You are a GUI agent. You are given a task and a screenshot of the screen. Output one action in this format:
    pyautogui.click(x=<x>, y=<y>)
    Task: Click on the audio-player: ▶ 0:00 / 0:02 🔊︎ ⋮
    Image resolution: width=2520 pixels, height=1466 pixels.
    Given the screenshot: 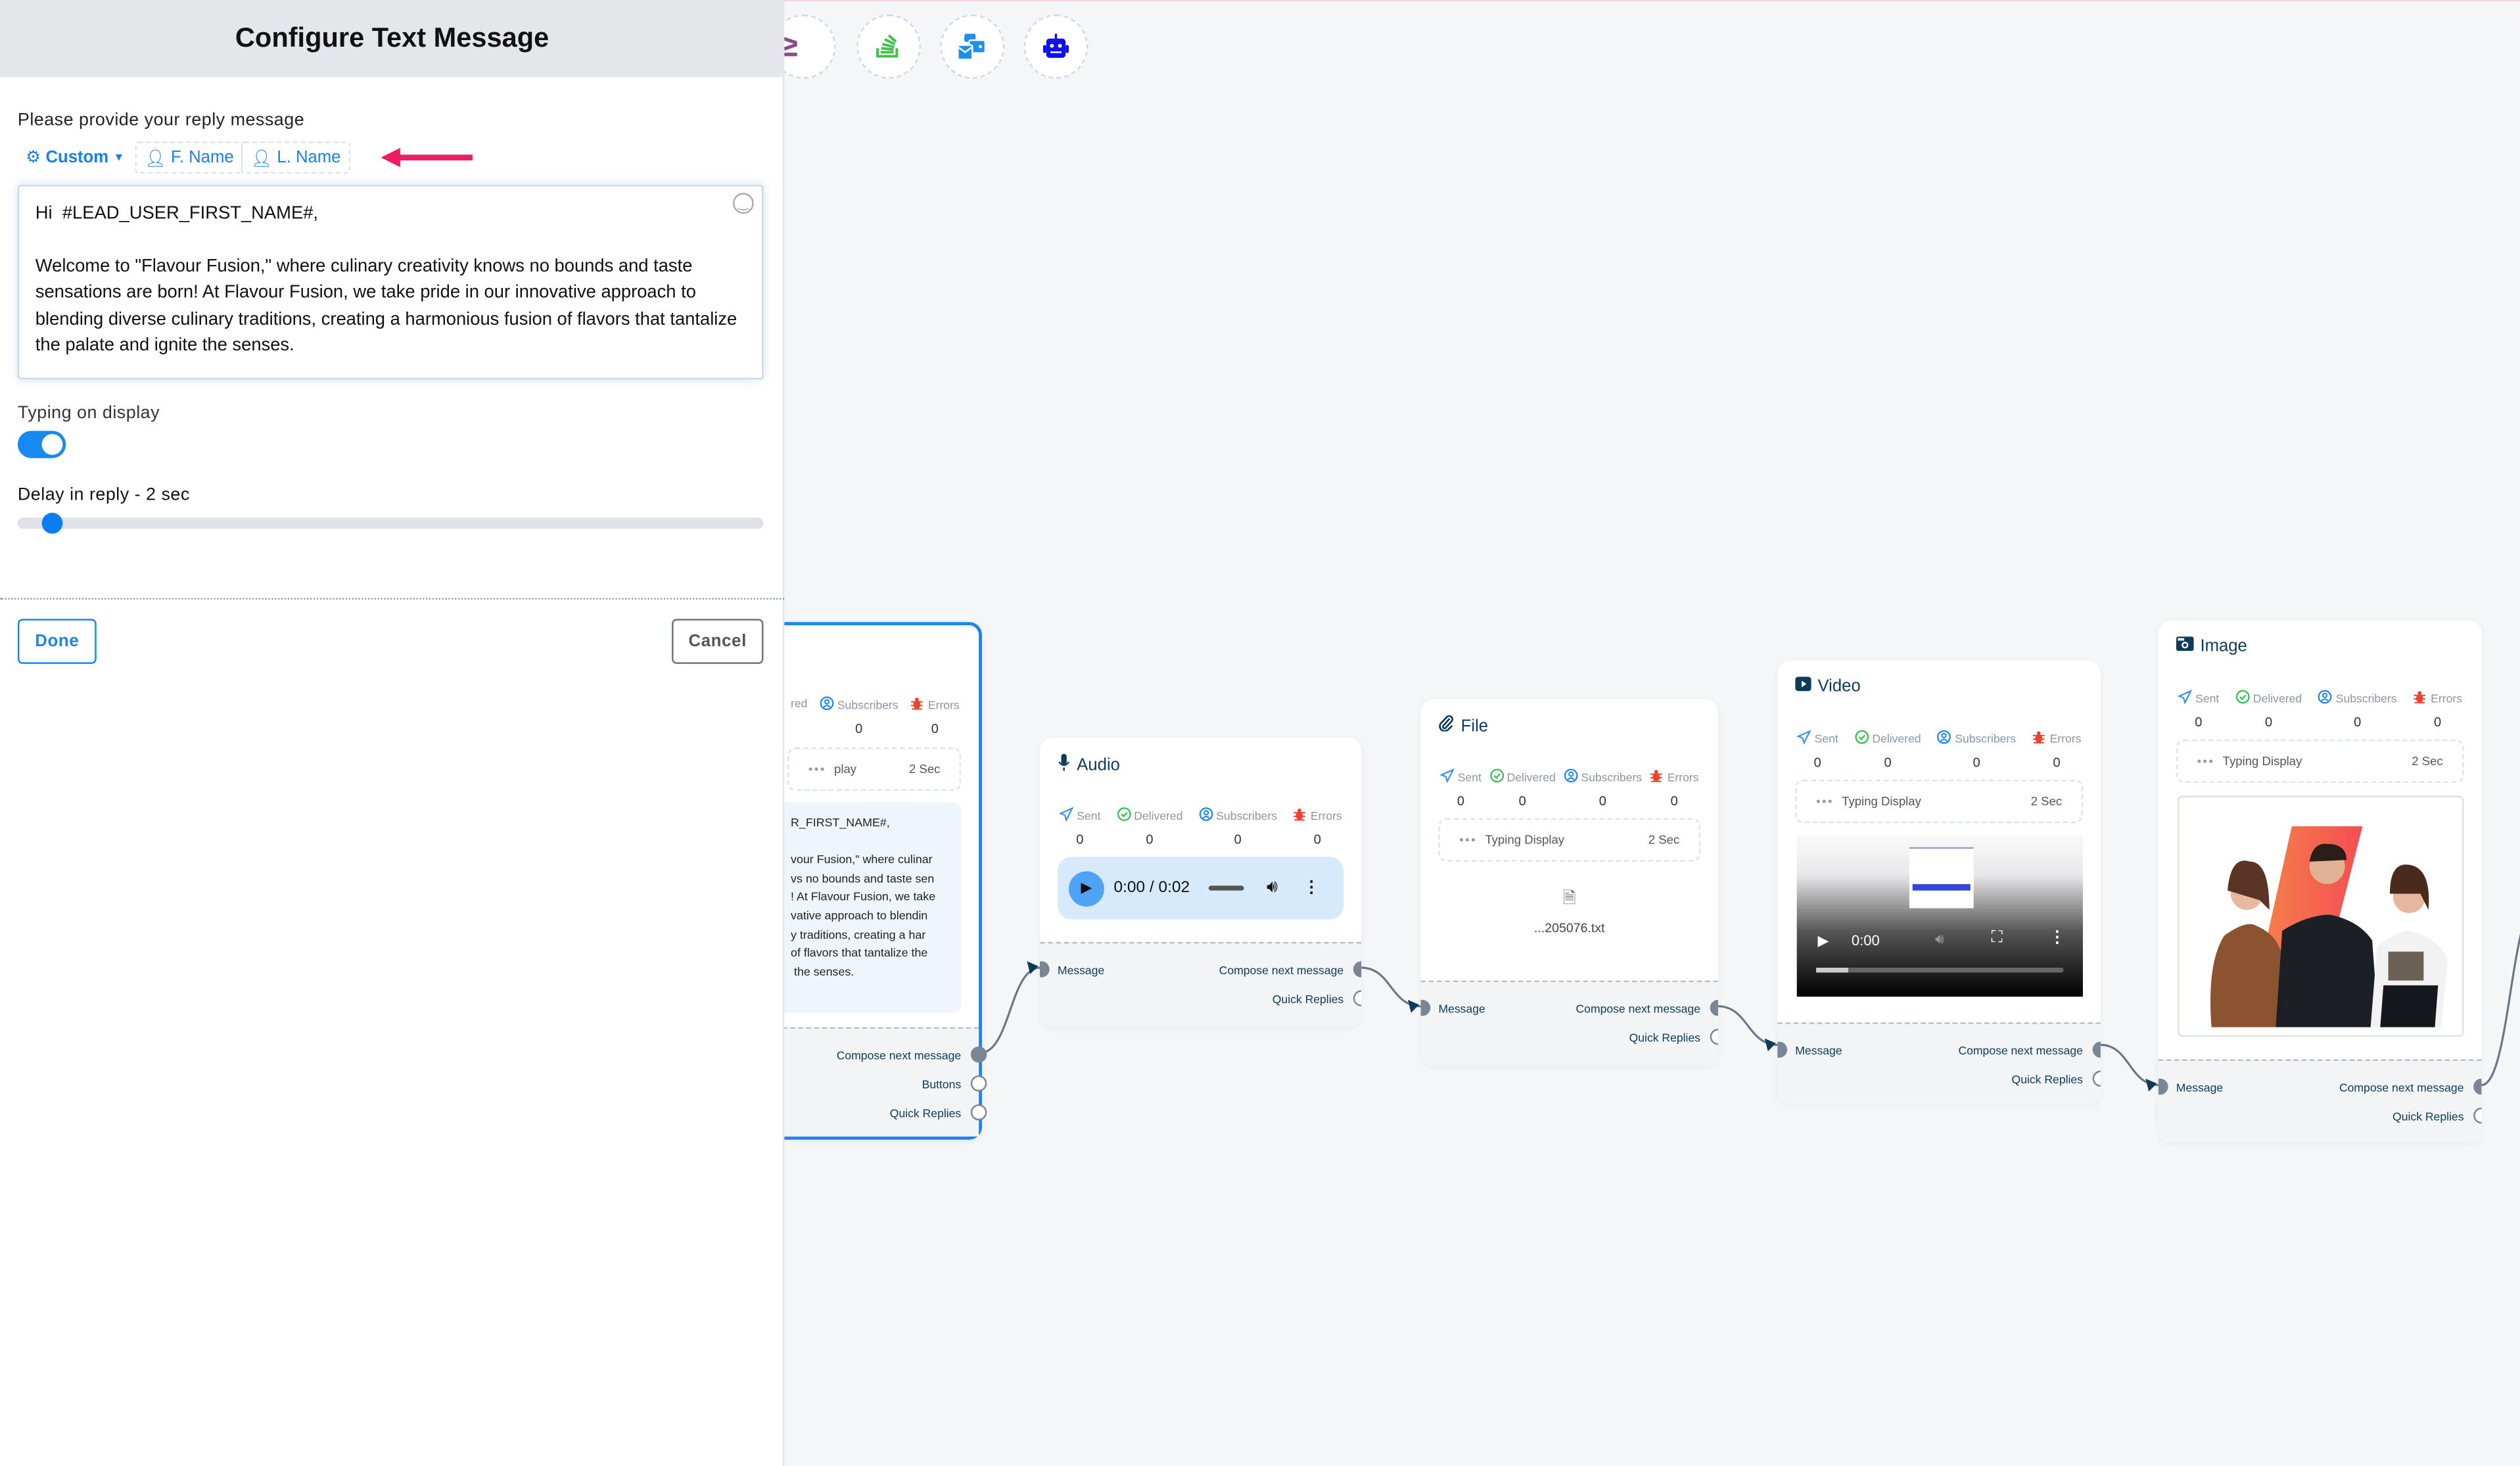 What is the action you would take?
    pyautogui.click(x=1200, y=889)
    